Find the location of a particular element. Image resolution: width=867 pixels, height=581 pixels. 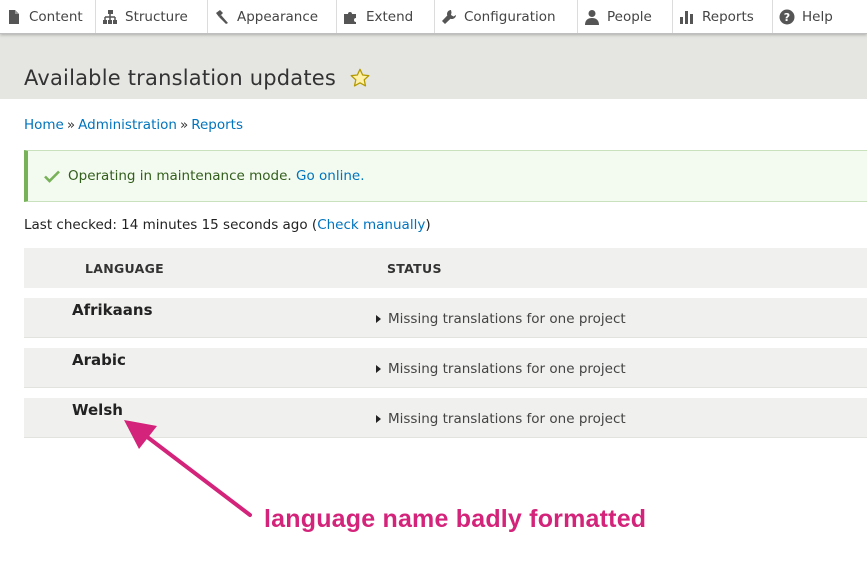

toolbar-label: Configuration is located at coordinates (510, 16).